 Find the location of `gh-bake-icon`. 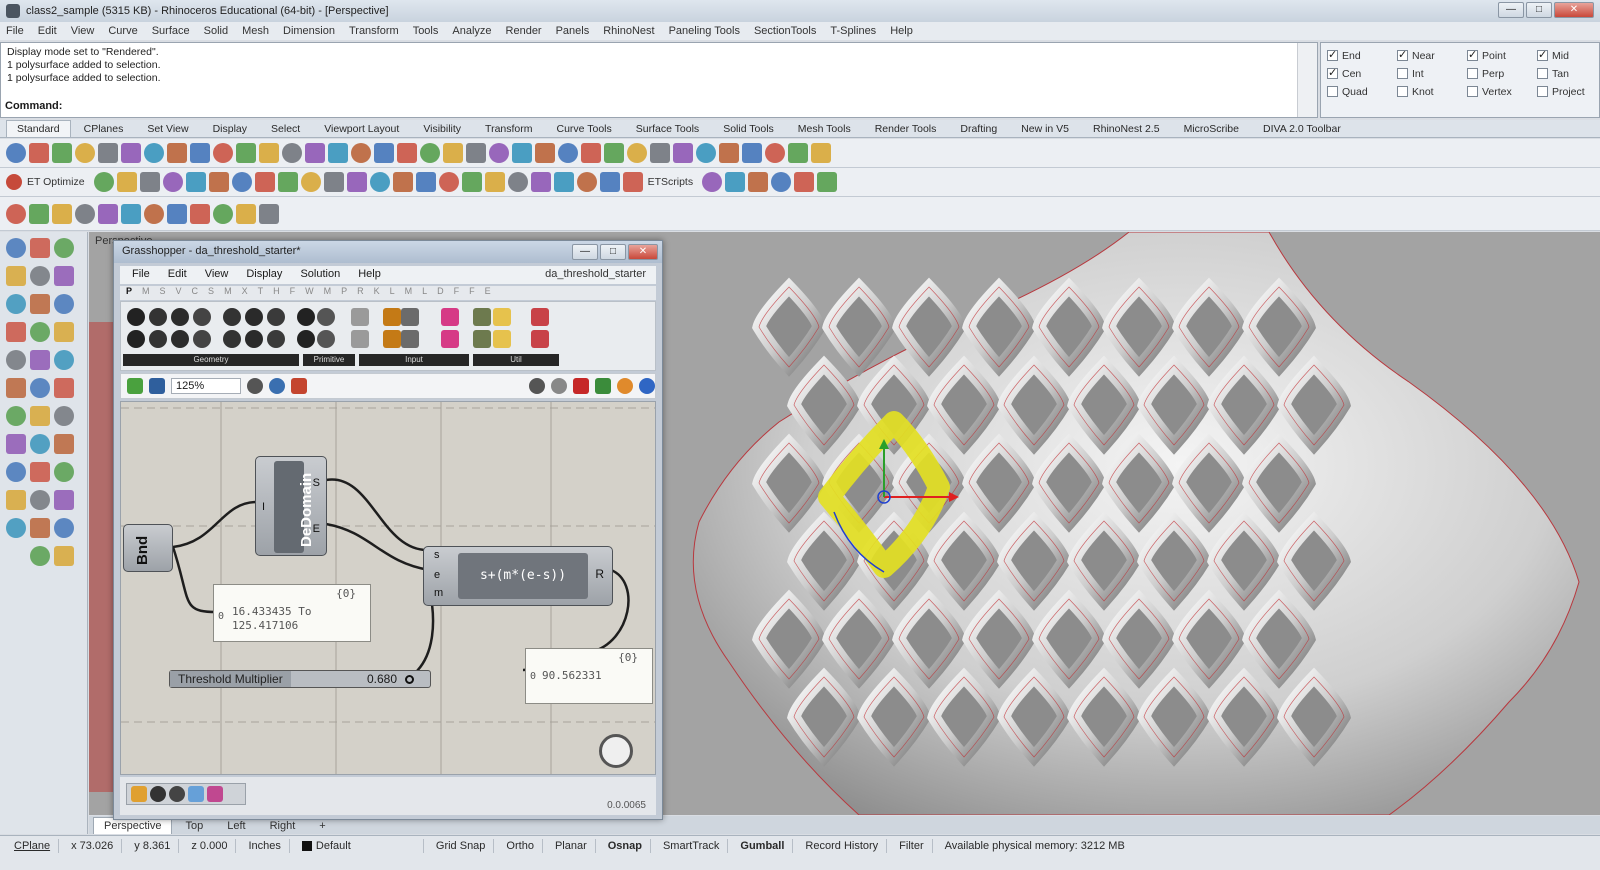

gh-bake-icon is located at coordinates (603, 386).